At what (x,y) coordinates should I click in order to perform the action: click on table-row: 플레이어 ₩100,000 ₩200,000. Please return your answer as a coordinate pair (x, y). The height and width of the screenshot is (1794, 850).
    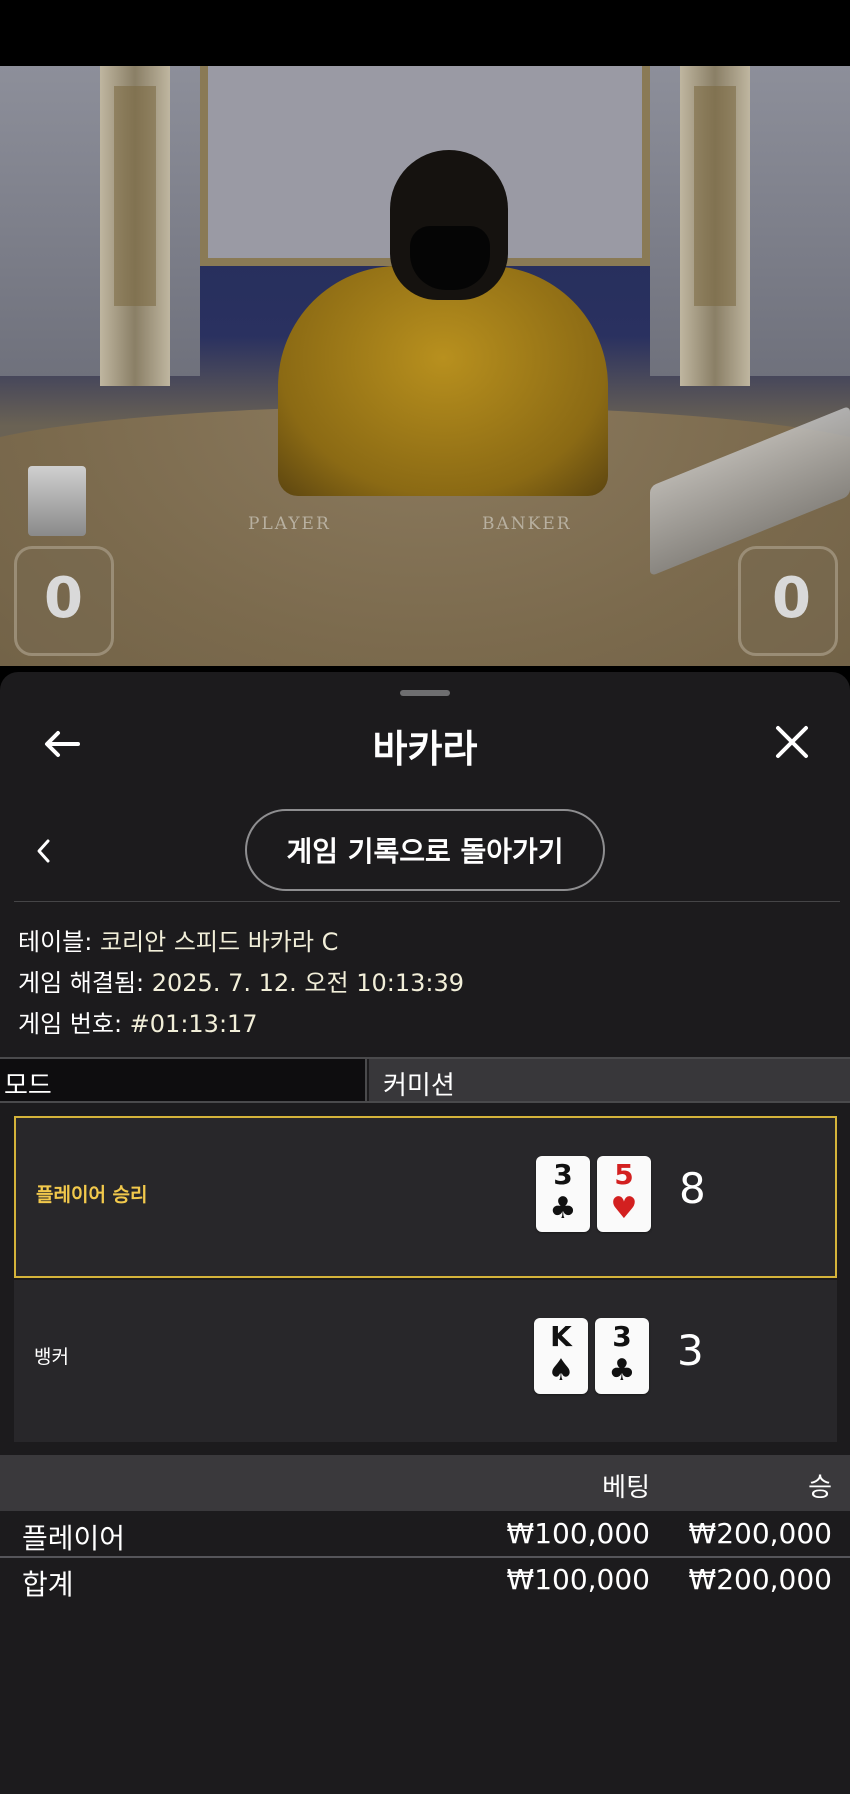
    Looking at the image, I should click on (425, 1534).